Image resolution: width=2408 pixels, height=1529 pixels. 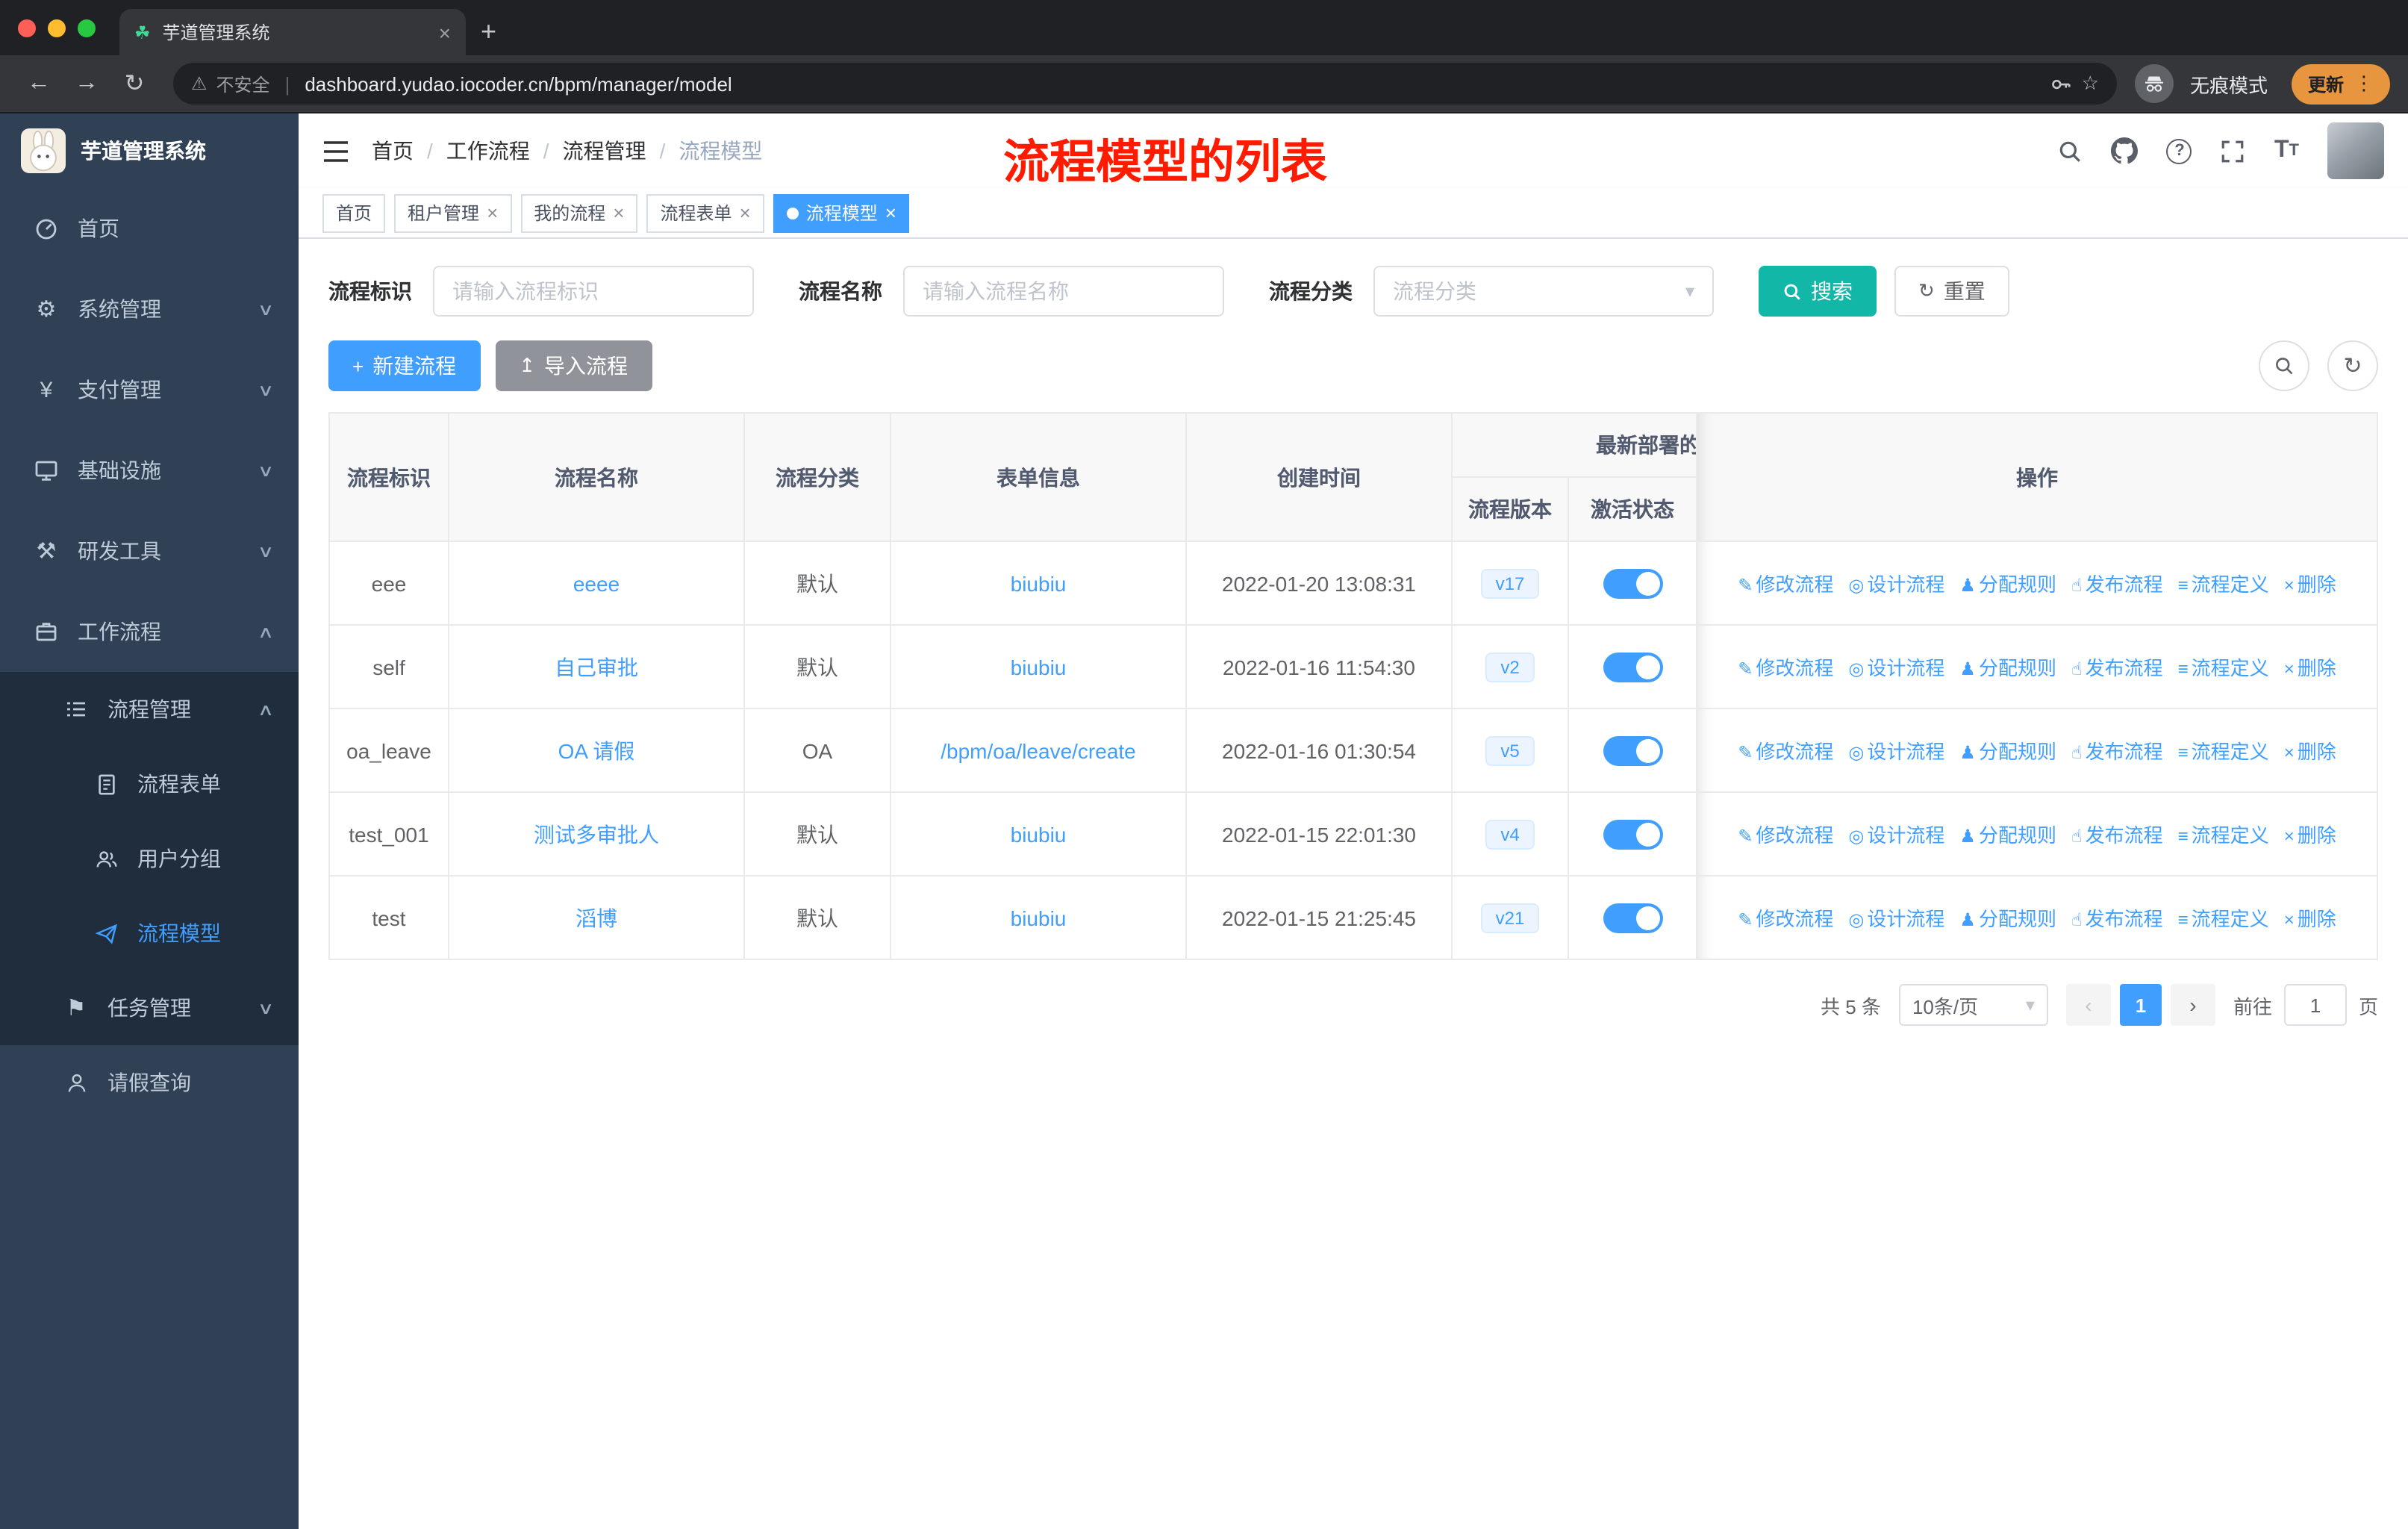 What do you see at coordinates (39, 84) in the screenshot?
I see `back-button: ←` at bounding box center [39, 84].